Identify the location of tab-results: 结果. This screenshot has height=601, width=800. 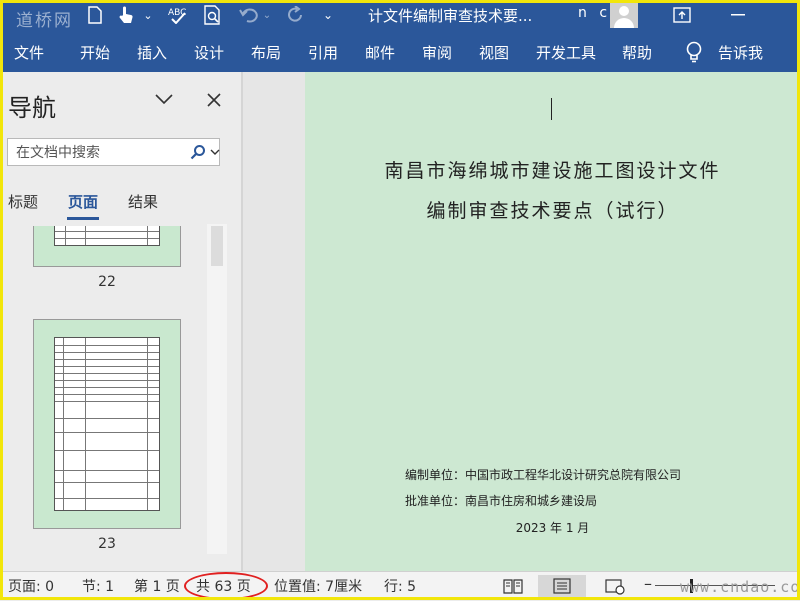
(143, 201).